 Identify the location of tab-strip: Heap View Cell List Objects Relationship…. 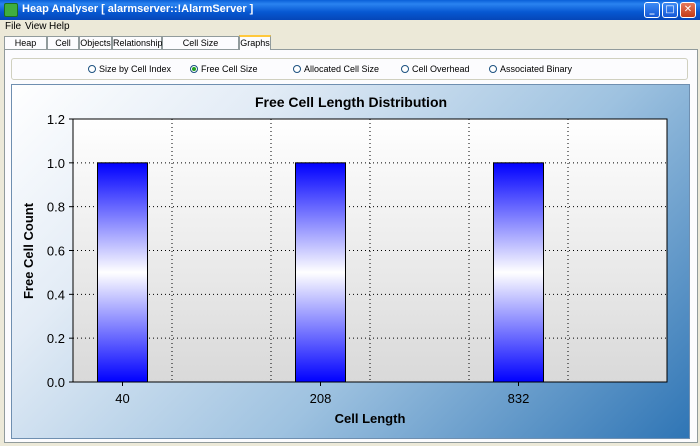
(350, 47).